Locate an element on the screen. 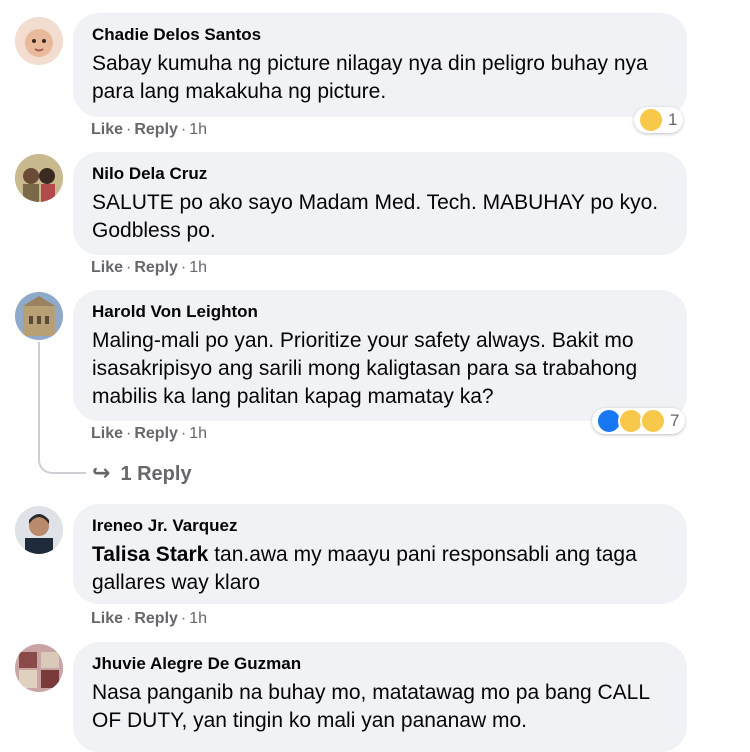 Image resolution: width=750 pixels, height=752 pixels. haha-reaction-icon is located at coordinates (651, 120).